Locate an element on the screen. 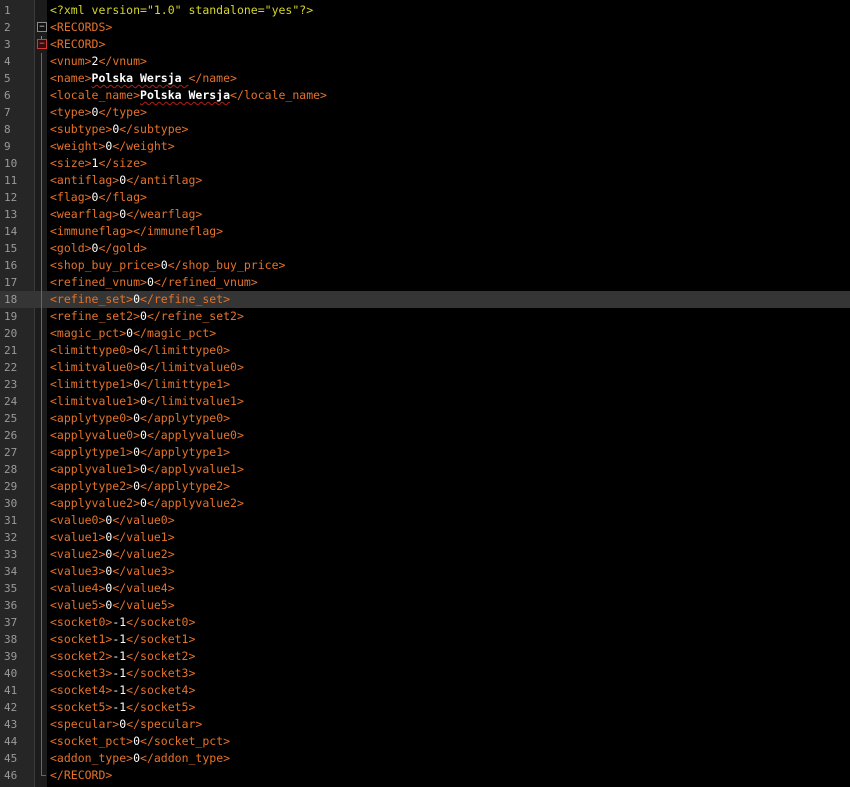 This screenshot has height=787, width=850. code-line: 45 <addon_type>0</addon_type> is located at coordinates (425, 758).